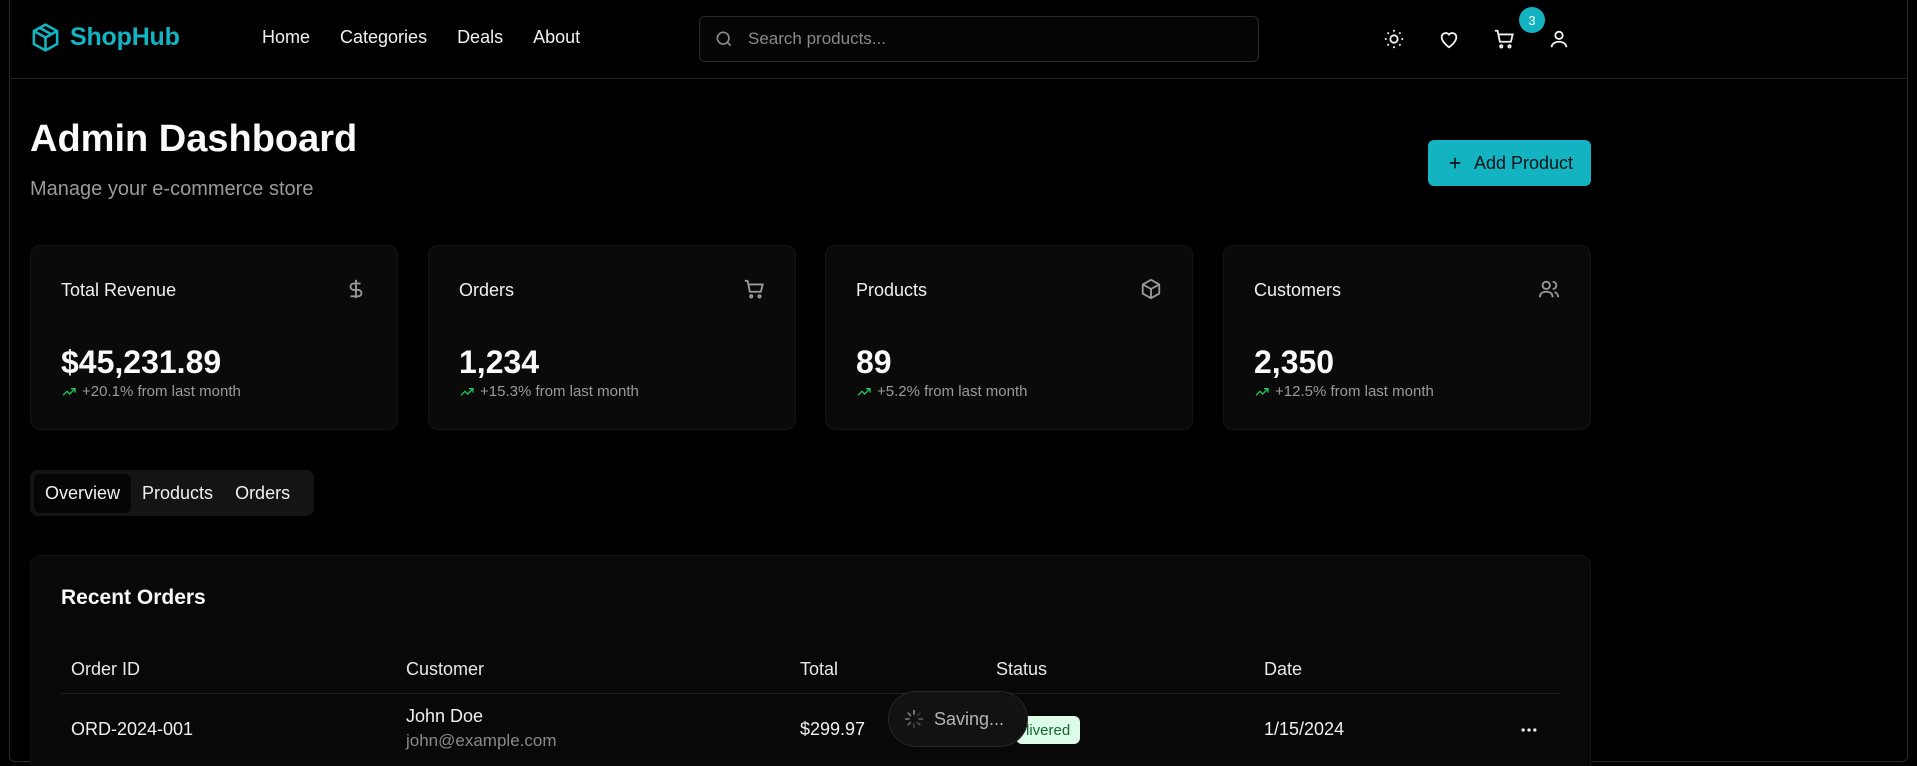 This screenshot has height=766, width=1917. What do you see at coordinates (1532, 20) in the screenshot?
I see `cart-count-badge: 3` at bounding box center [1532, 20].